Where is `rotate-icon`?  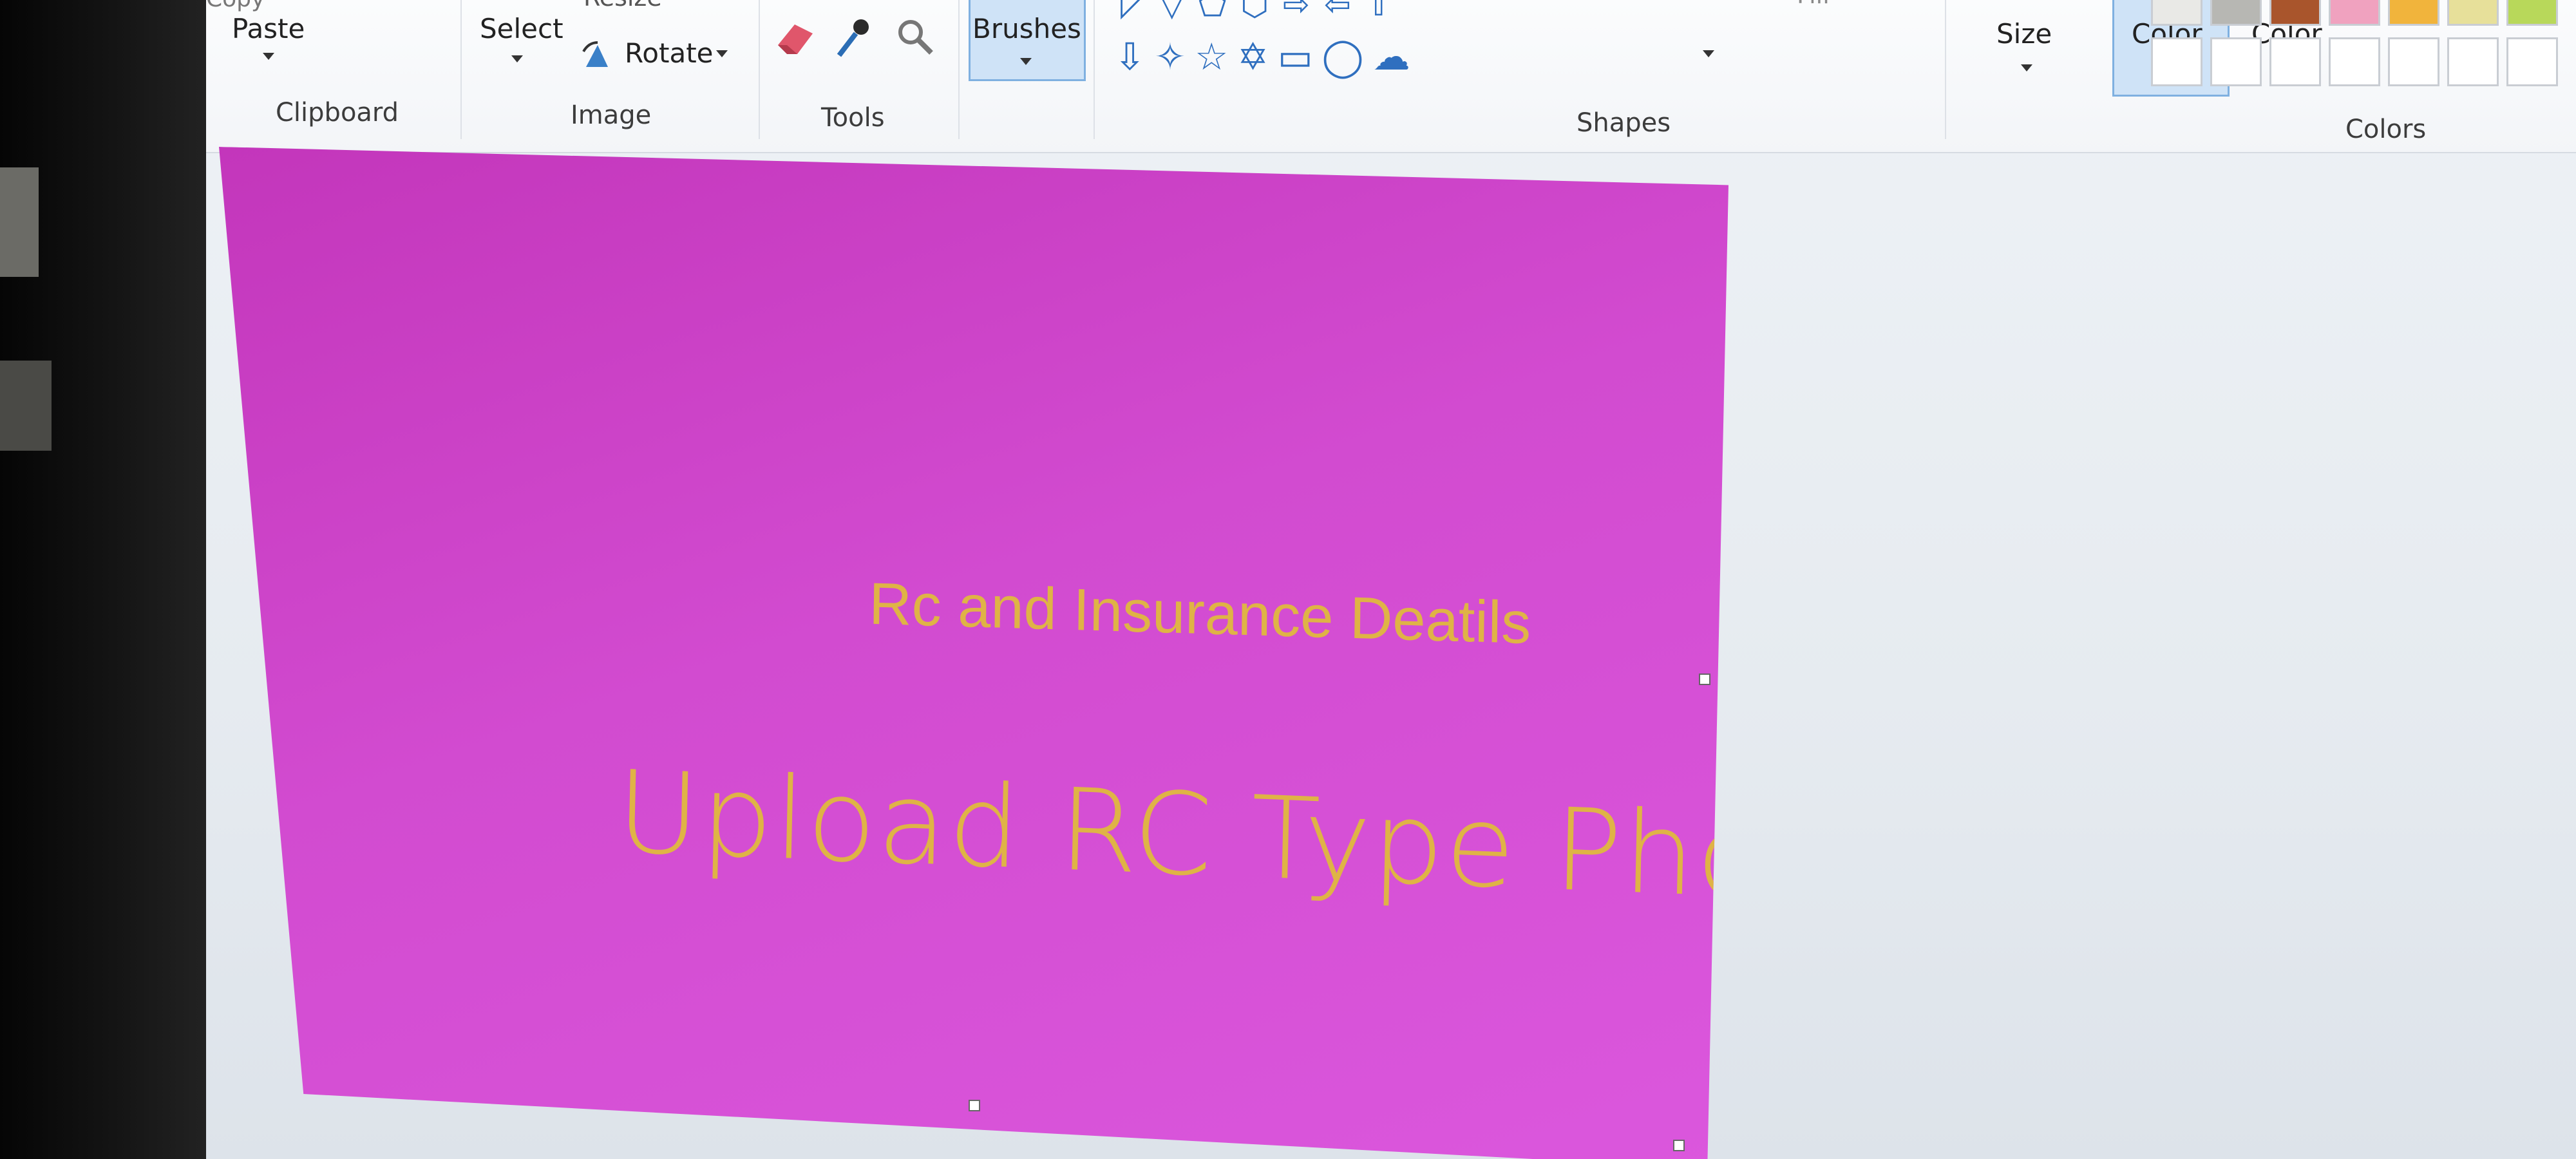 rotate-icon is located at coordinates (595, 54).